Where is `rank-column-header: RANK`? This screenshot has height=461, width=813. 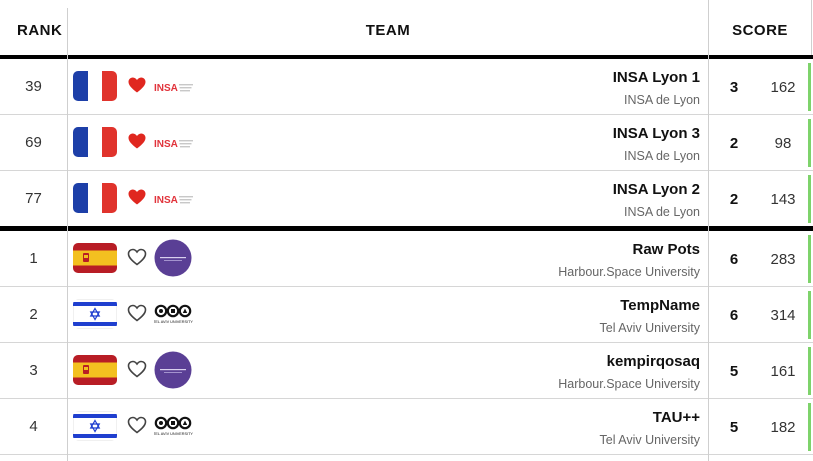 rank-column-header: RANK is located at coordinates (42, 27).